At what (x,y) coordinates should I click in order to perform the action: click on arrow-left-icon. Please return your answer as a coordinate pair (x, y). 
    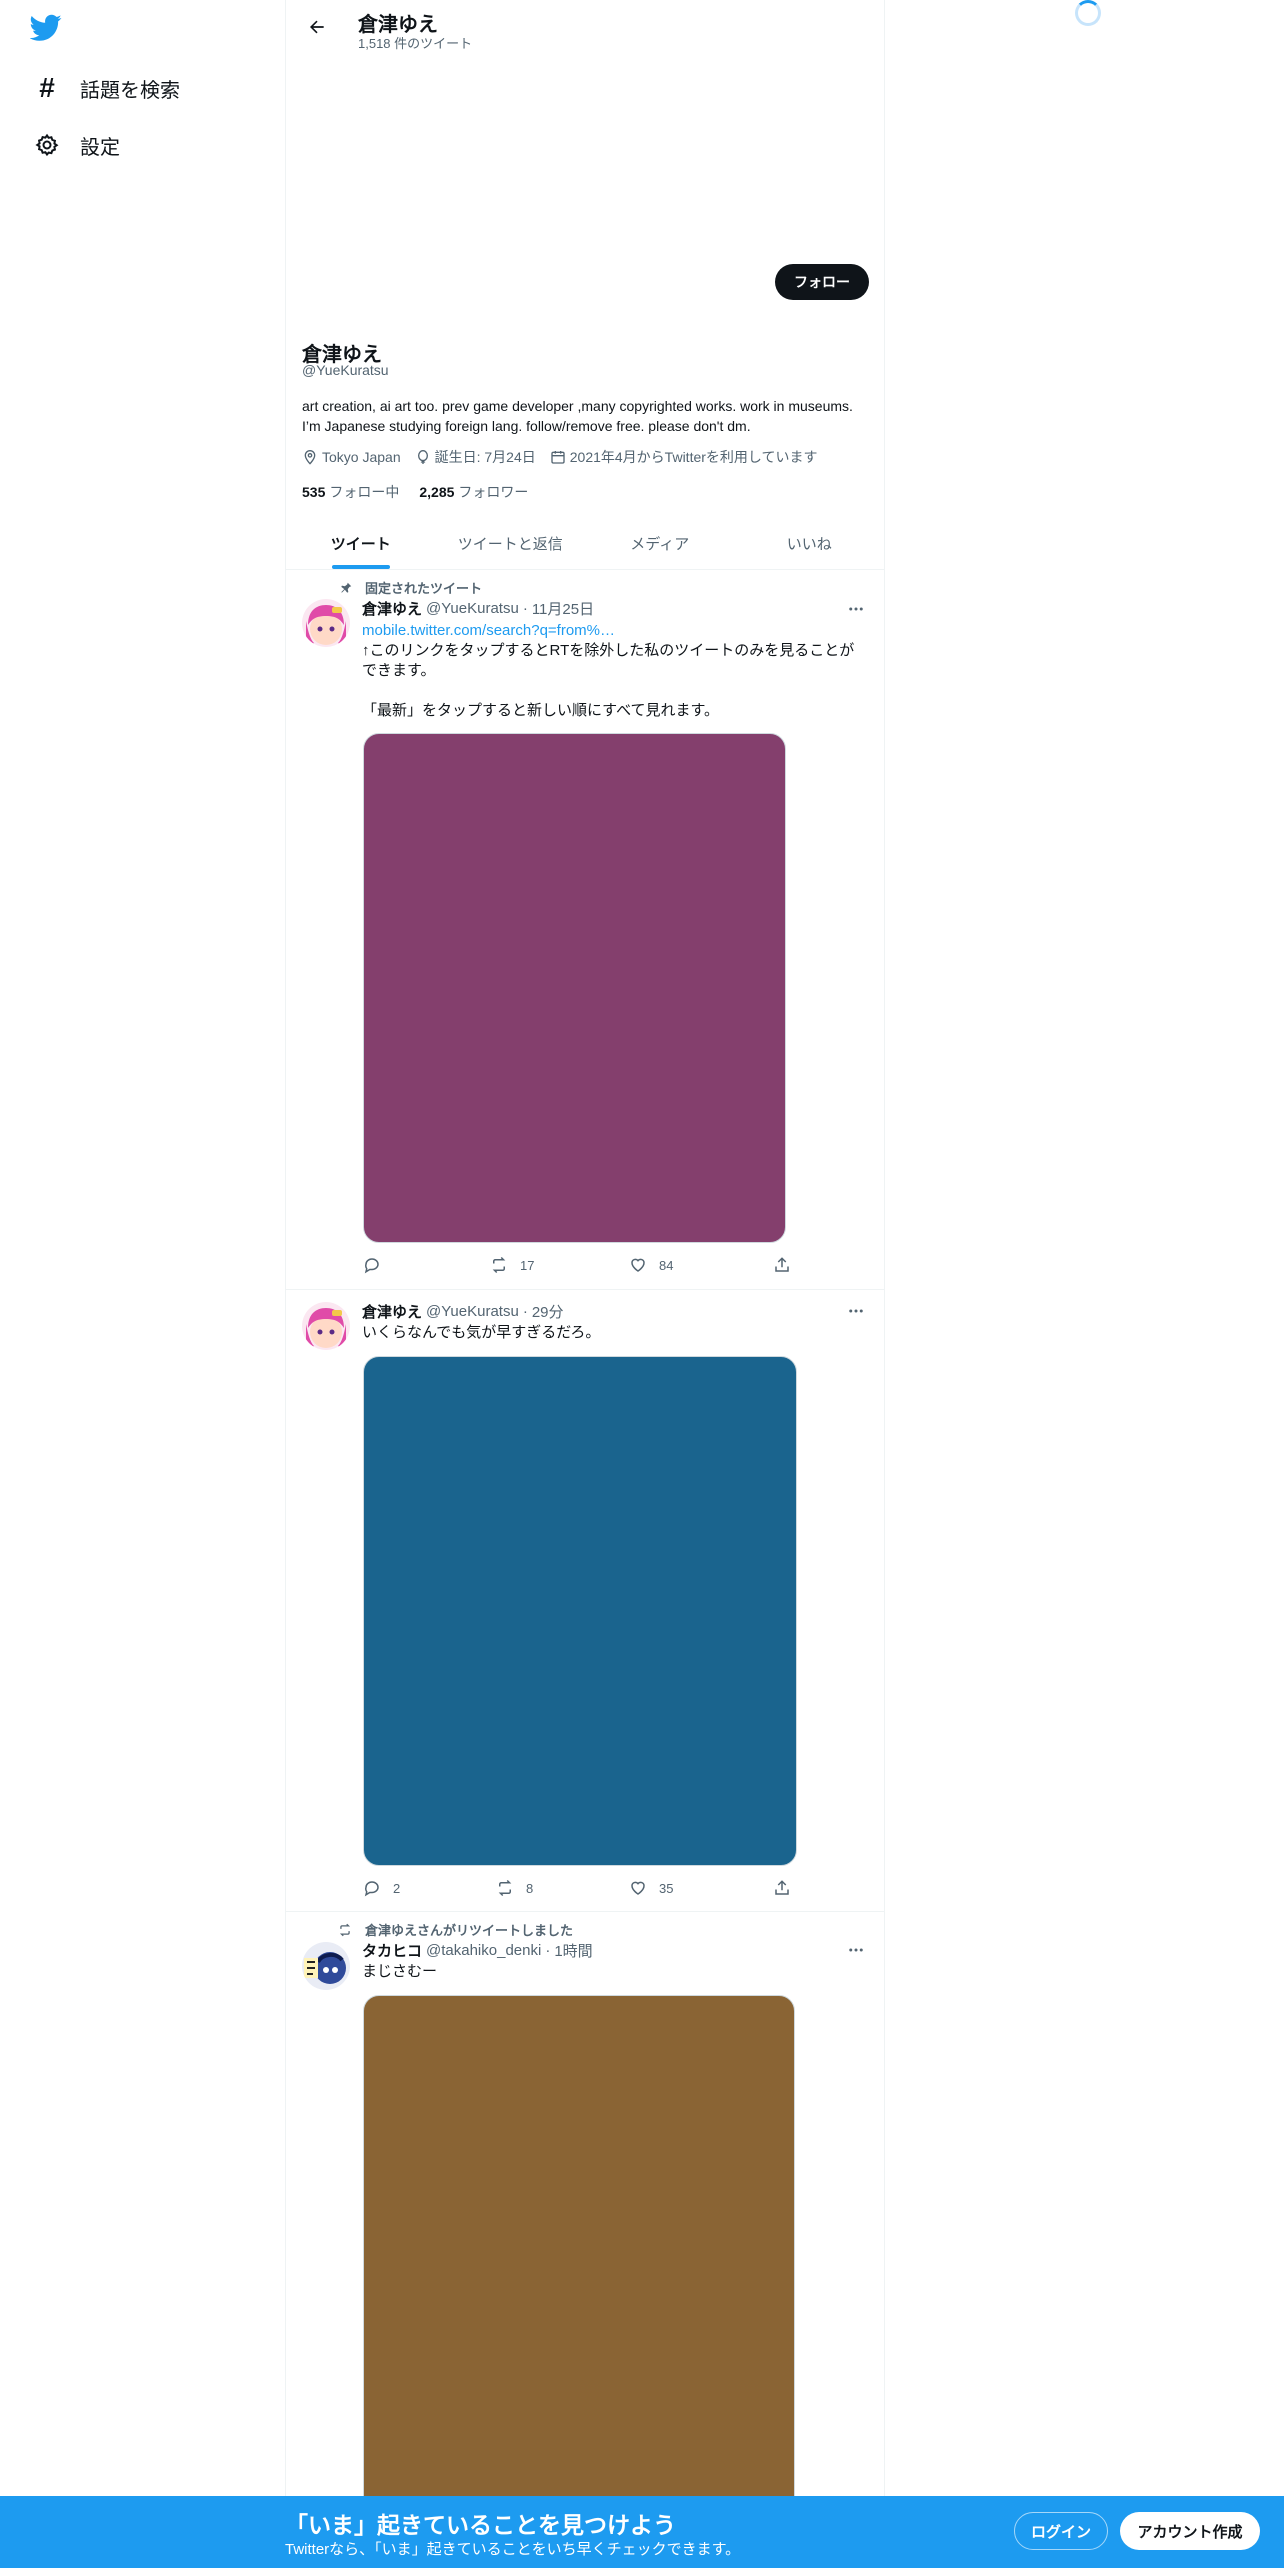
    Looking at the image, I should click on (317, 27).